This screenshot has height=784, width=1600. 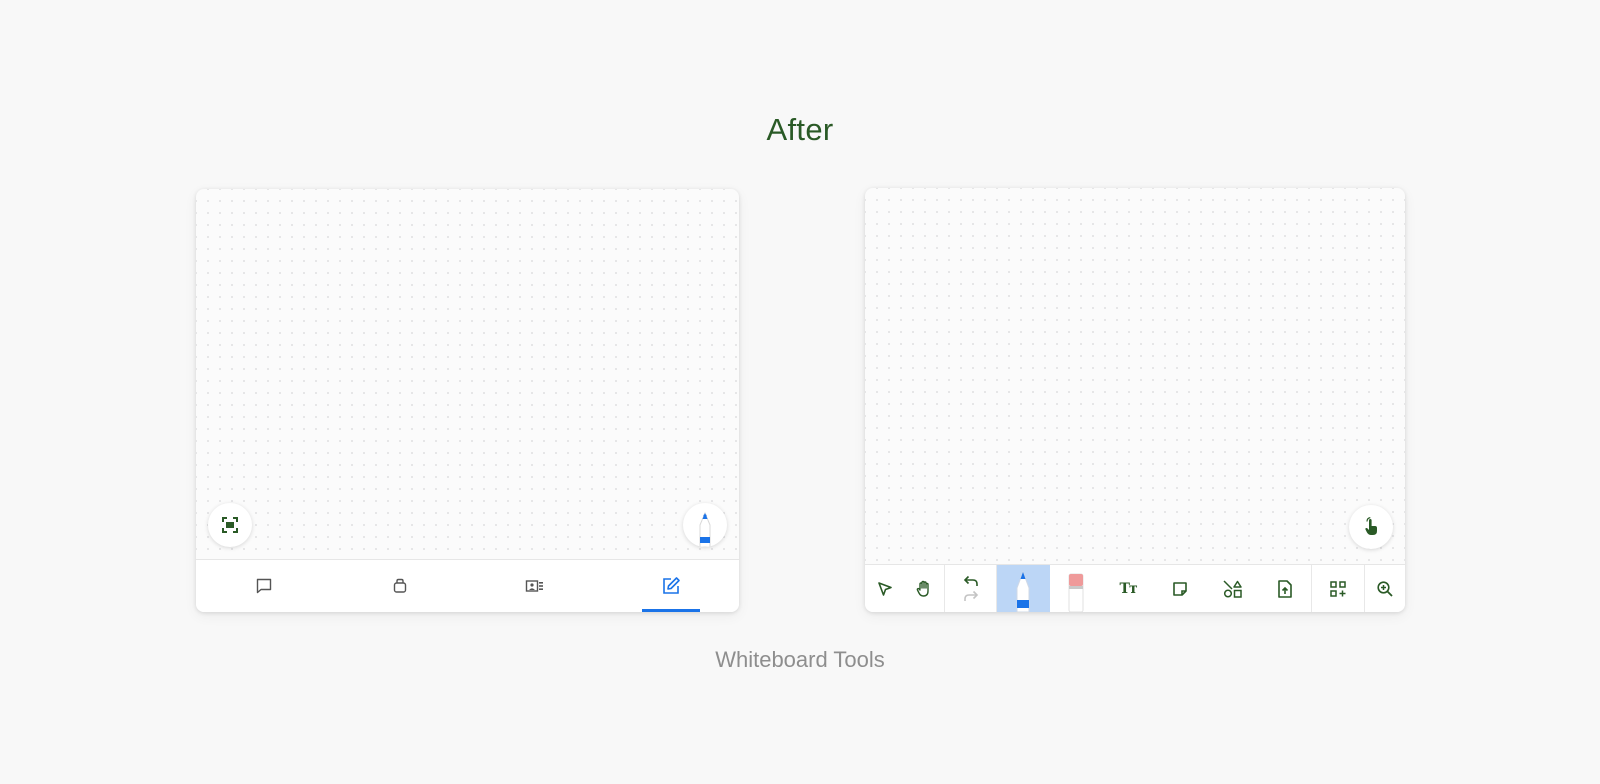 I want to click on contact-card-icon, so click(x=535, y=586).